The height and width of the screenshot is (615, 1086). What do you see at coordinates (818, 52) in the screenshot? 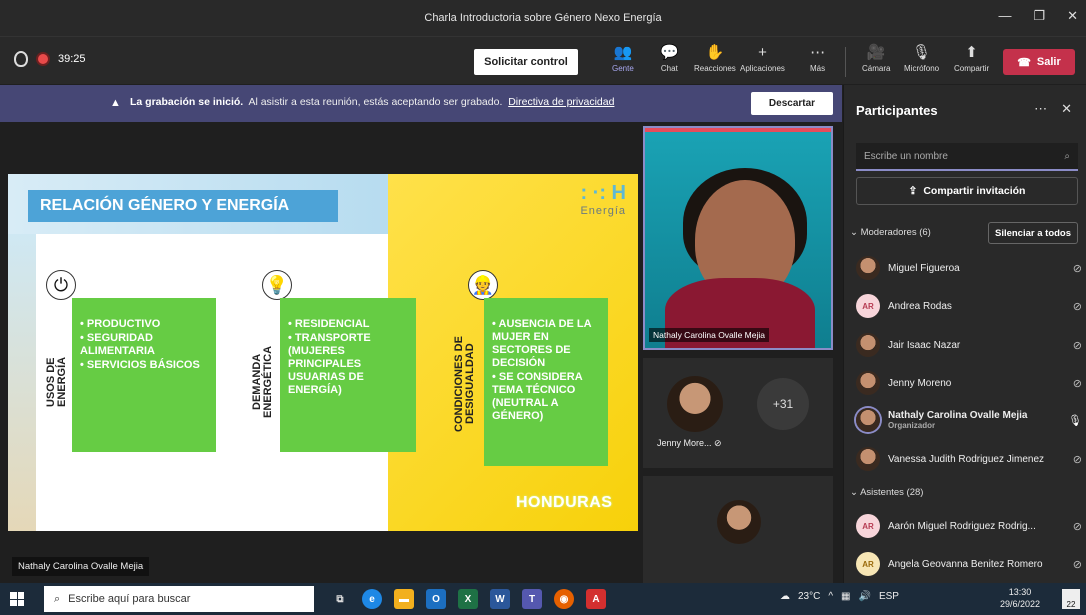
I see `more-icon: ⋯` at bounding box center [818, 52].